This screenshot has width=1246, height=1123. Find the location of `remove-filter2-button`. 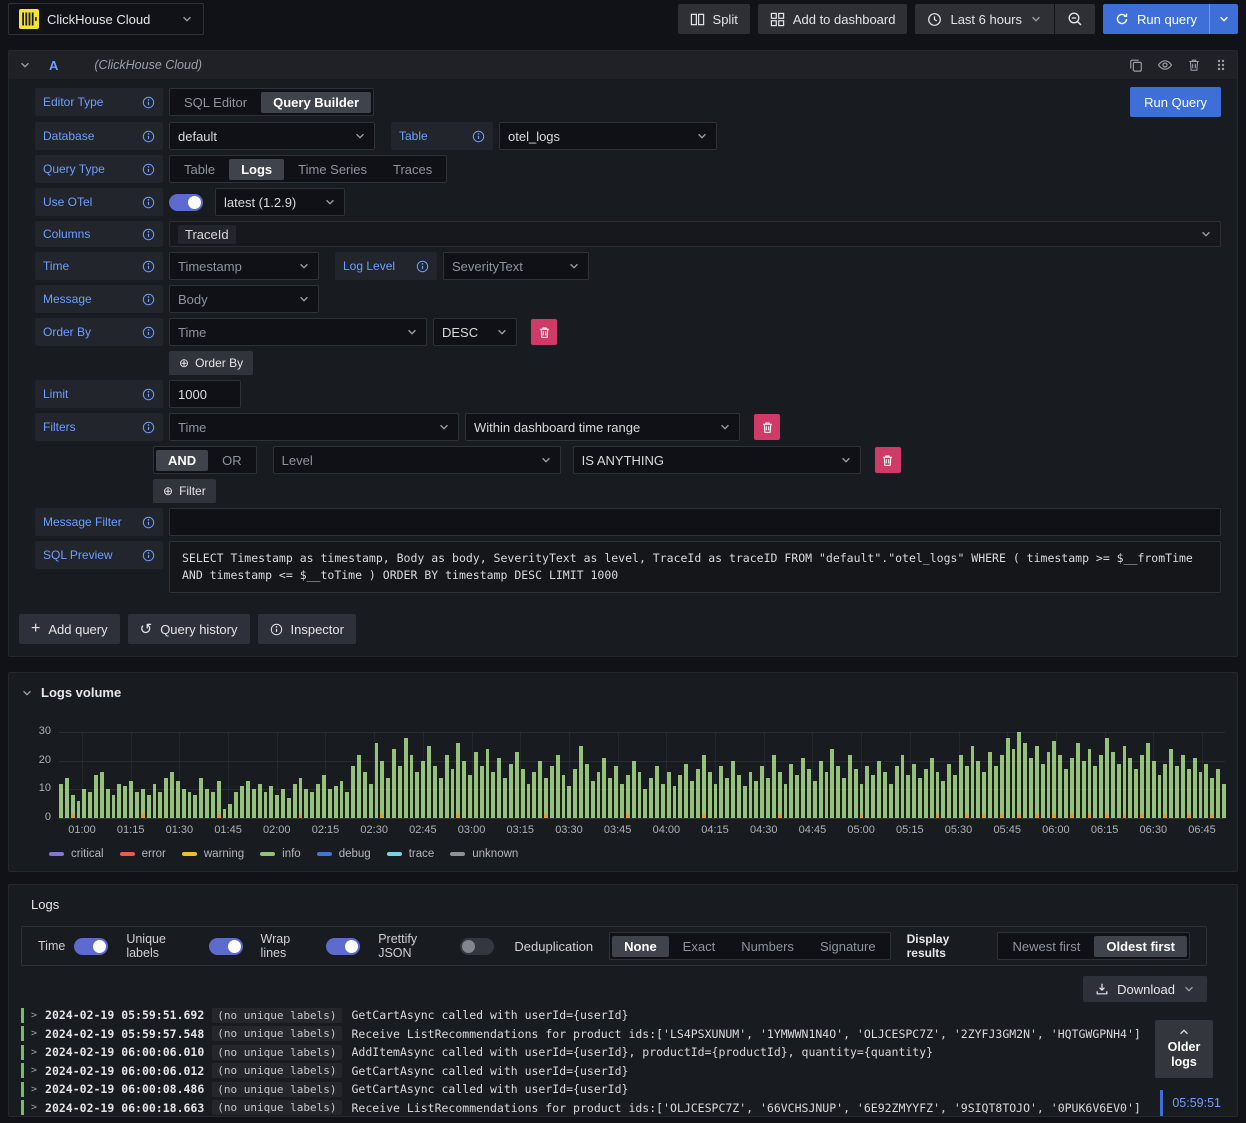

remove-filter2-button is located at coordinates (887, 460).